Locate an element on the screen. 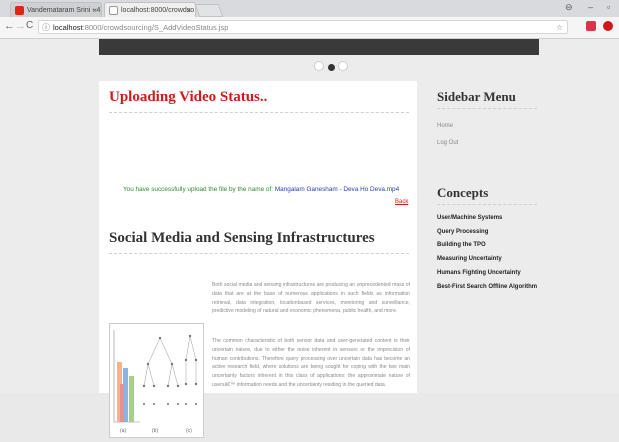  tab-vandemataram: Vandemataram Srini - 4) × is located at coordinates (56, 9).